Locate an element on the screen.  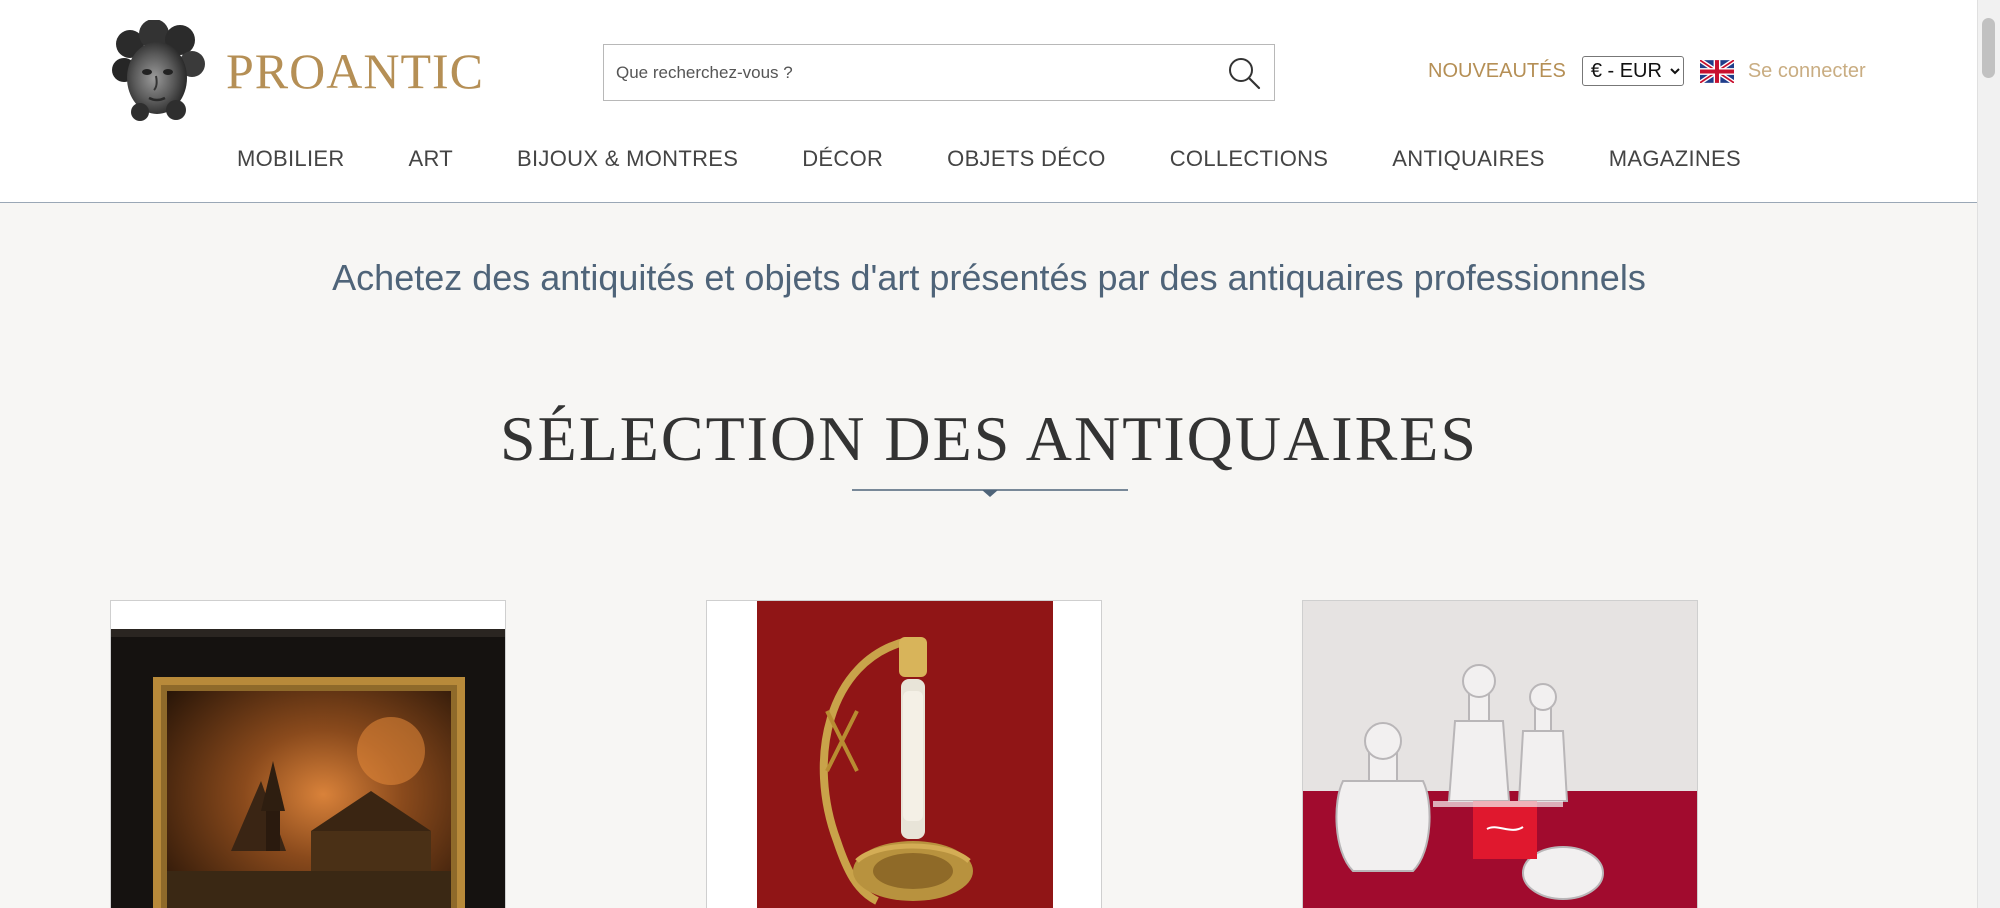
logo-link: PROANTIC is located at coordinates (297, 71).